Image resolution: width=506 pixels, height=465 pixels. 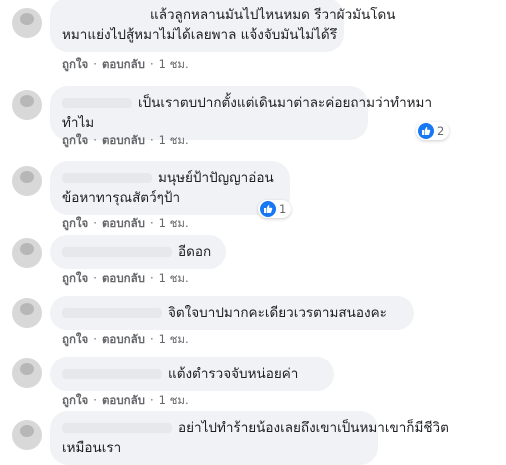 I want to click on comment-text-line: มนุษย์ป้าปัญญาอ่อน, so click(x=170, y=178).